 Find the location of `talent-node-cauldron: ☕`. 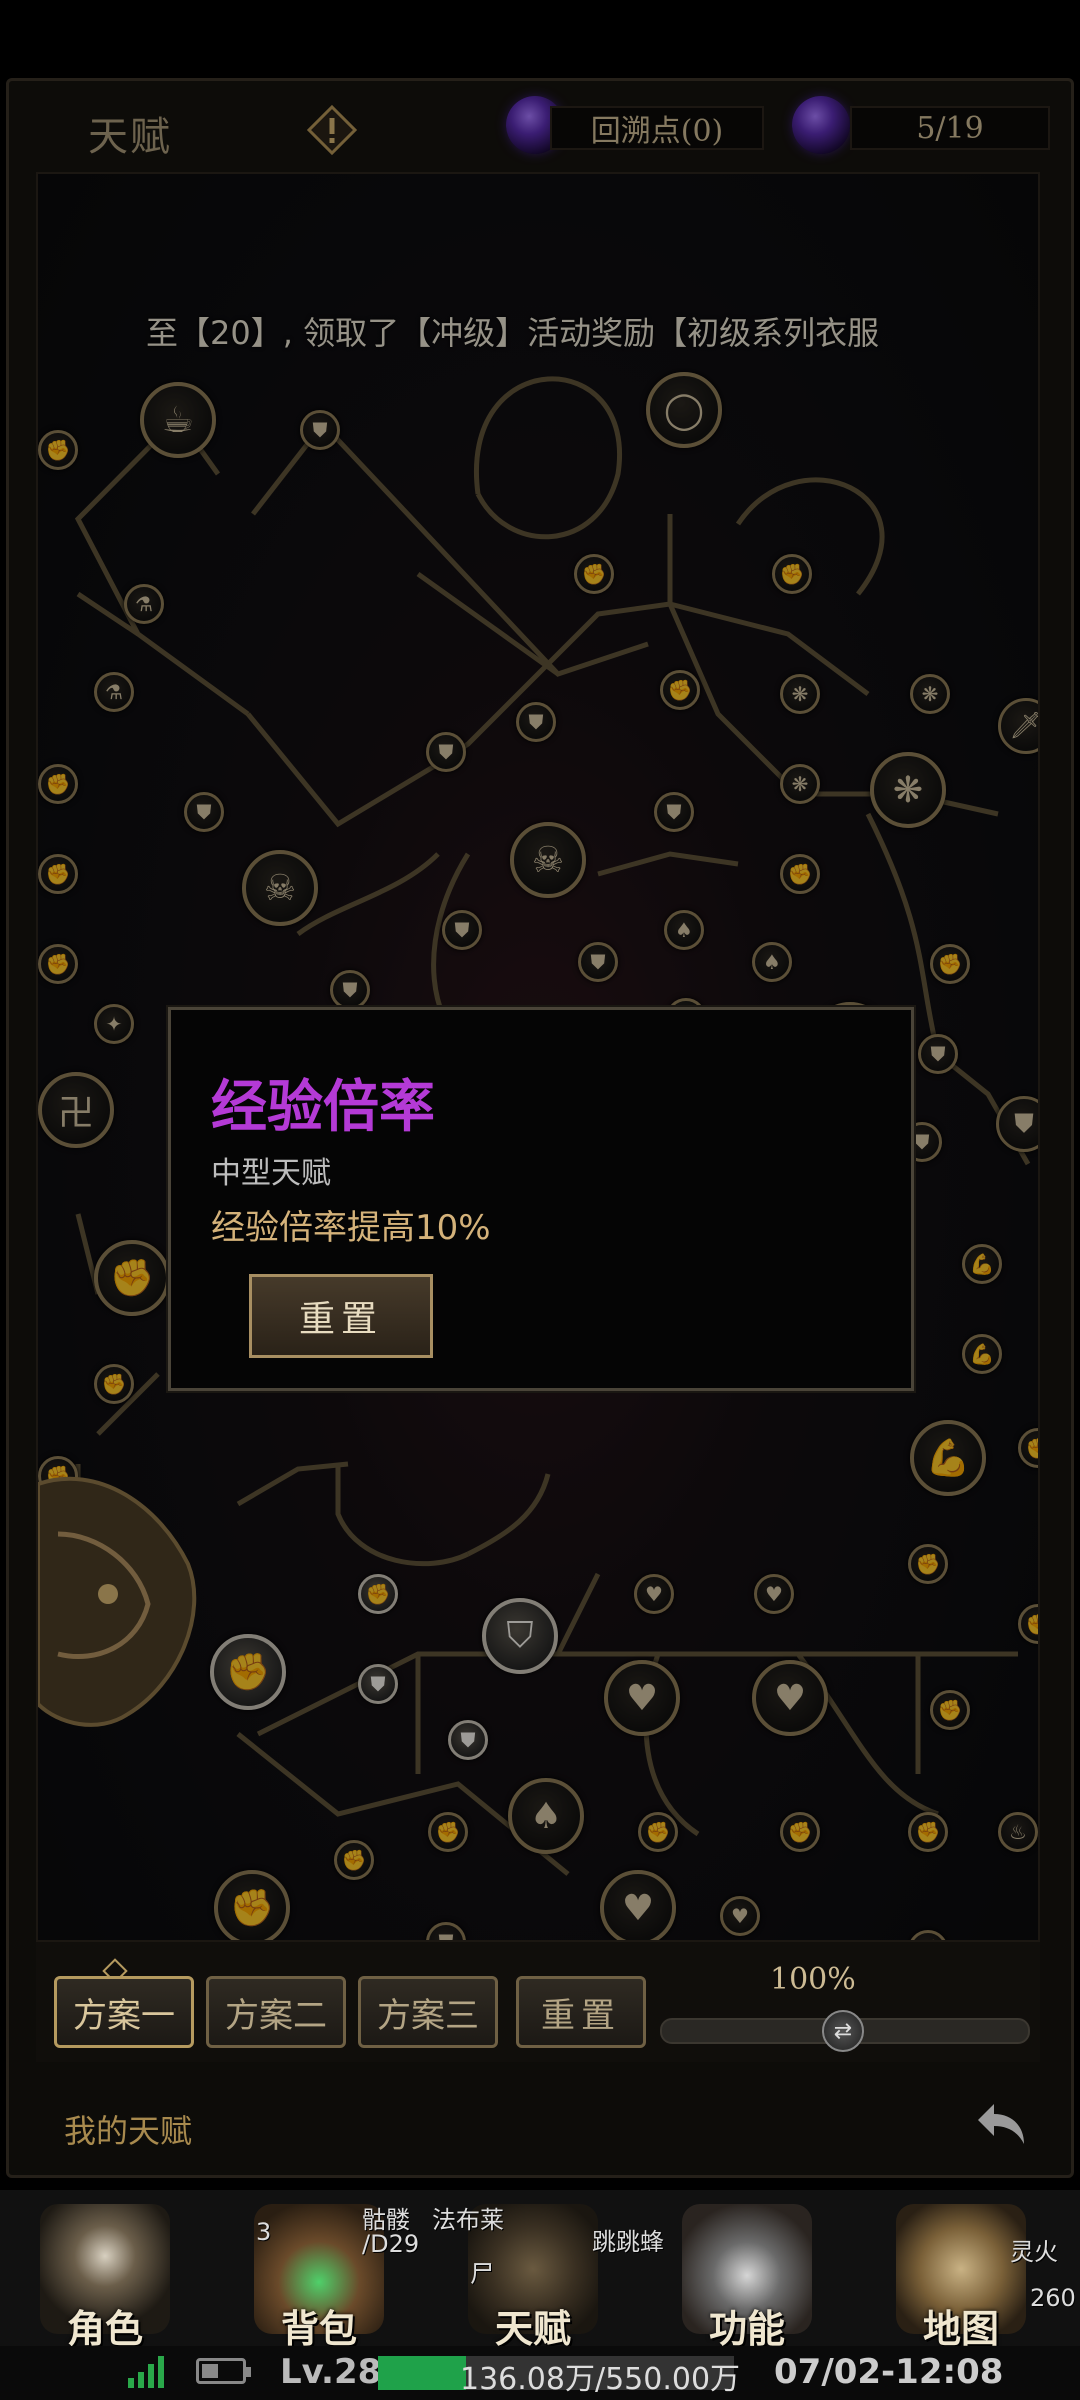

talent-node-cauldron: ☕ is located at coordinates (178, 420).